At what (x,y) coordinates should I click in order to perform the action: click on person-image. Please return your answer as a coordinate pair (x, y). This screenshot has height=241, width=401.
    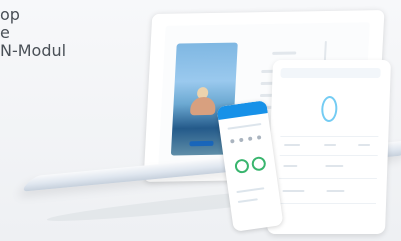
    Looking at the image, I should click on (202, 106).